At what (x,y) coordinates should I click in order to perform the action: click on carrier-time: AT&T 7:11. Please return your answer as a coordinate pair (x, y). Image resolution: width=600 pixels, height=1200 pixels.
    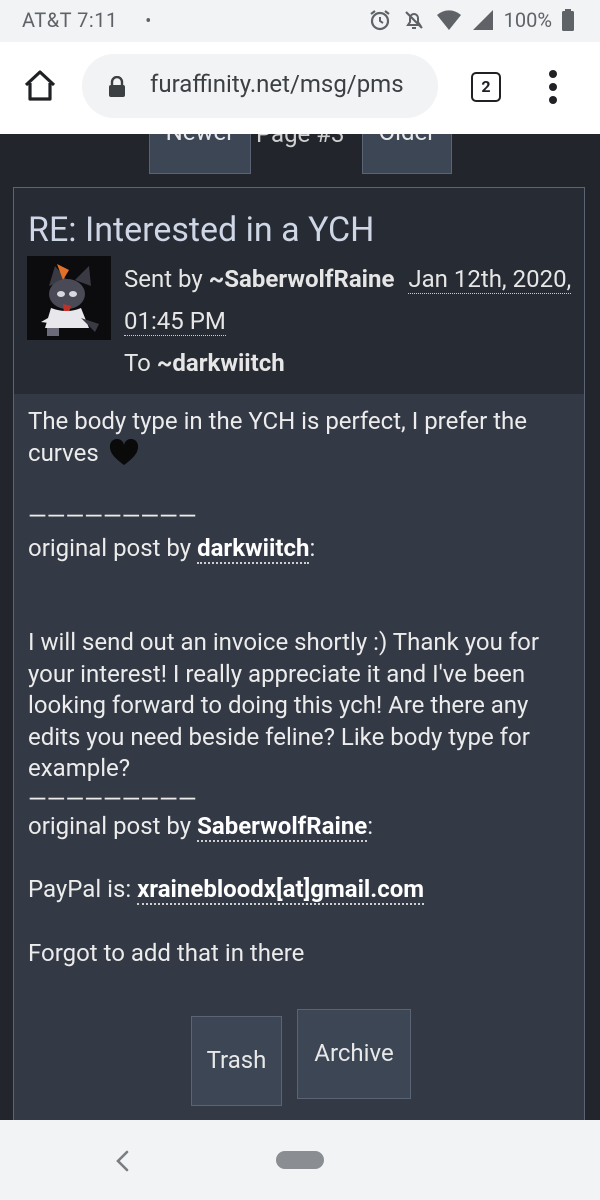
    Looking at the image, I should click on (70, 20).